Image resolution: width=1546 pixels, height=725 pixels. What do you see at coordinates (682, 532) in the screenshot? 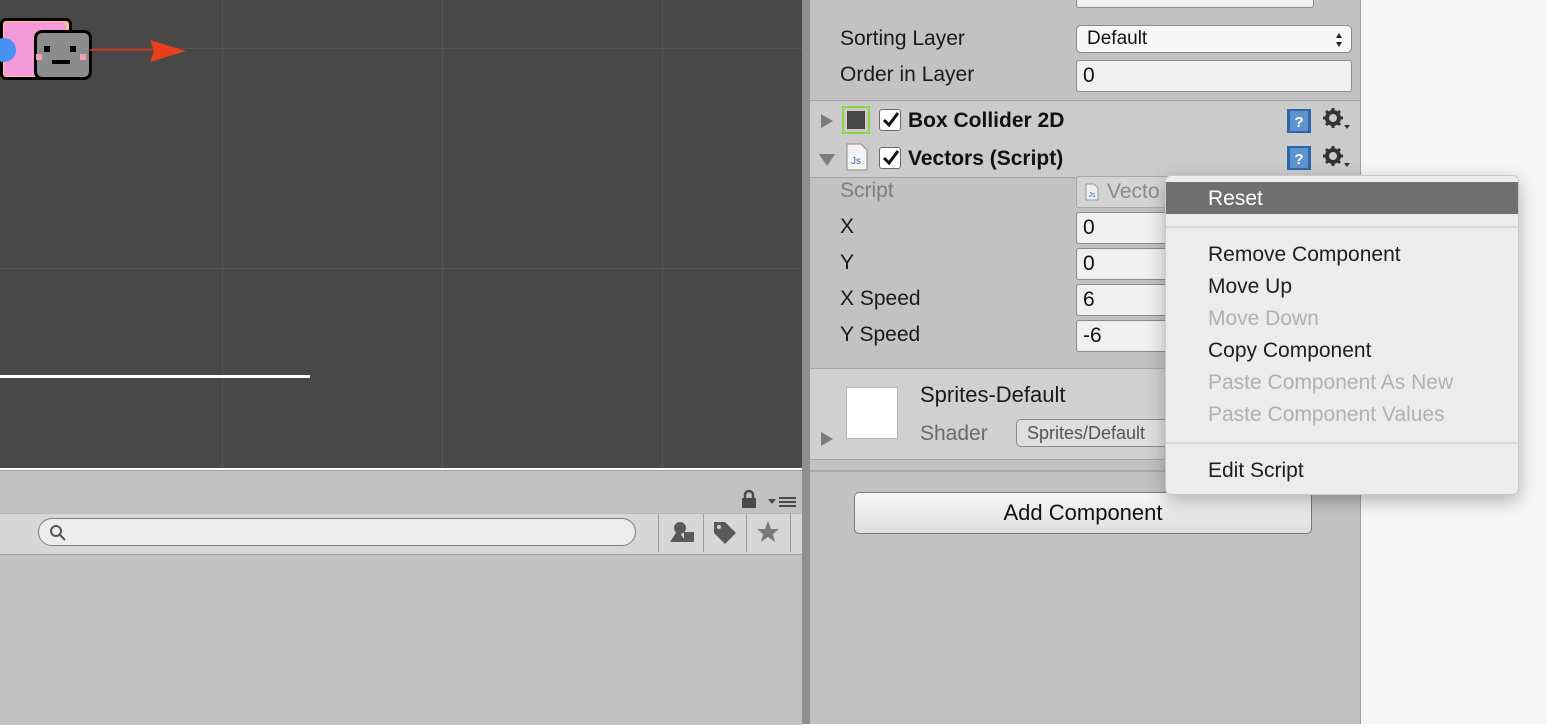
I see `search-by-type-icon` at bounding box center [682, 532].